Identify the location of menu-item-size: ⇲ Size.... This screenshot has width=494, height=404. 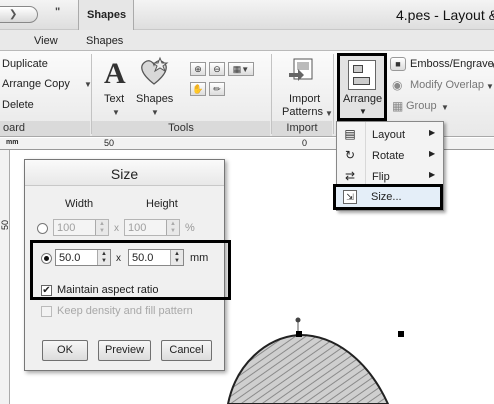
(388, 197).